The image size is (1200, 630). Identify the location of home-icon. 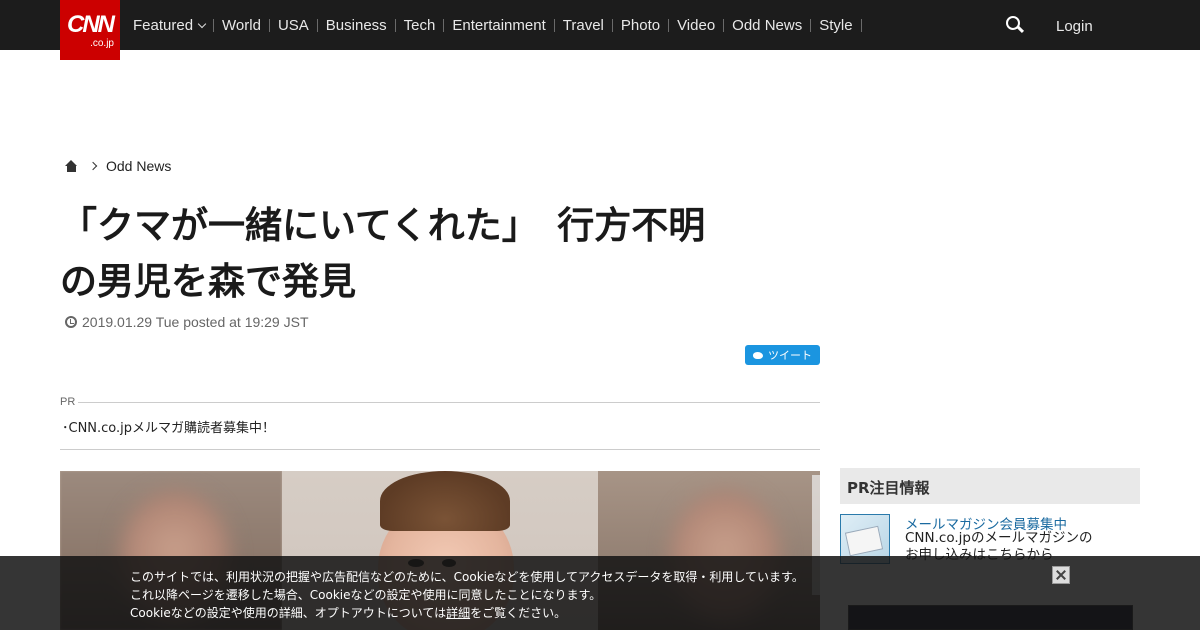
(71, 166).